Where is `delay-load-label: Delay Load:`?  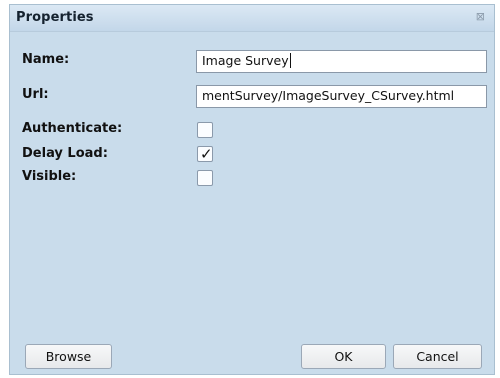
delay-load-label: Delay Load: is located at coordinates (65, 153).